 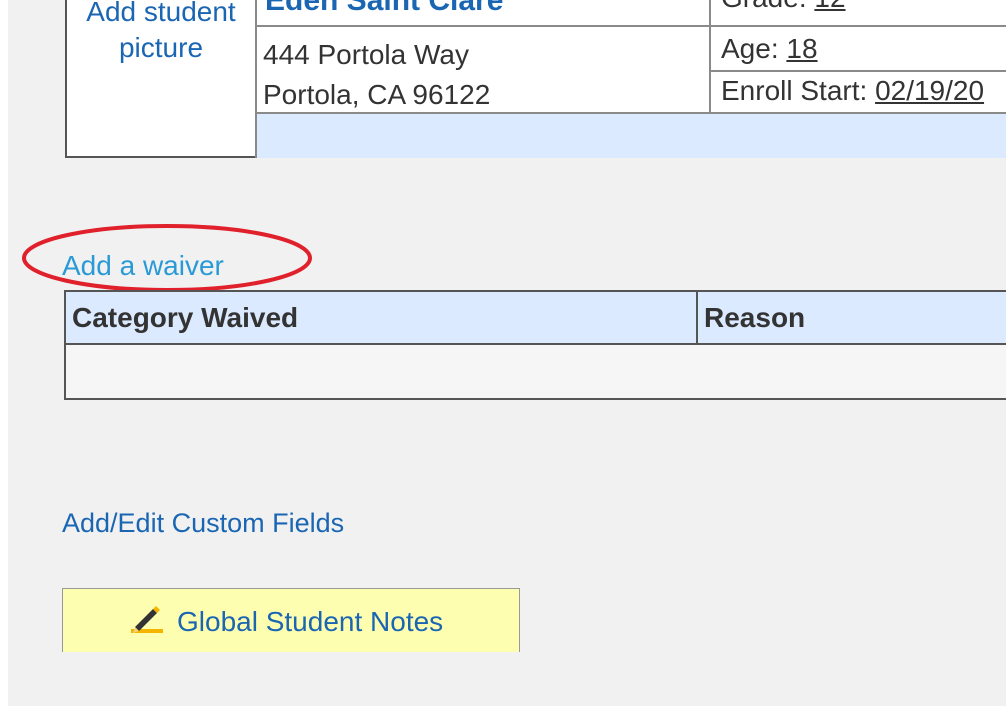 What do you see at coordinates (794, 90) in the screenshot?
I see `enroll-label: Enroll Start:` at bounding box center [794, 90].